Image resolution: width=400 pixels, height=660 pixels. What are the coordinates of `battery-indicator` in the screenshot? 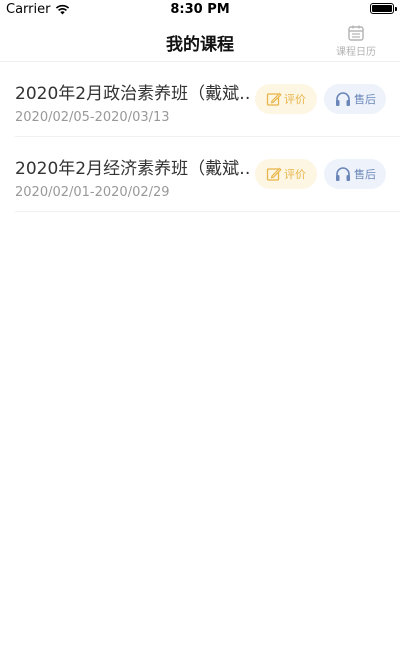 It's located at (383, 8).